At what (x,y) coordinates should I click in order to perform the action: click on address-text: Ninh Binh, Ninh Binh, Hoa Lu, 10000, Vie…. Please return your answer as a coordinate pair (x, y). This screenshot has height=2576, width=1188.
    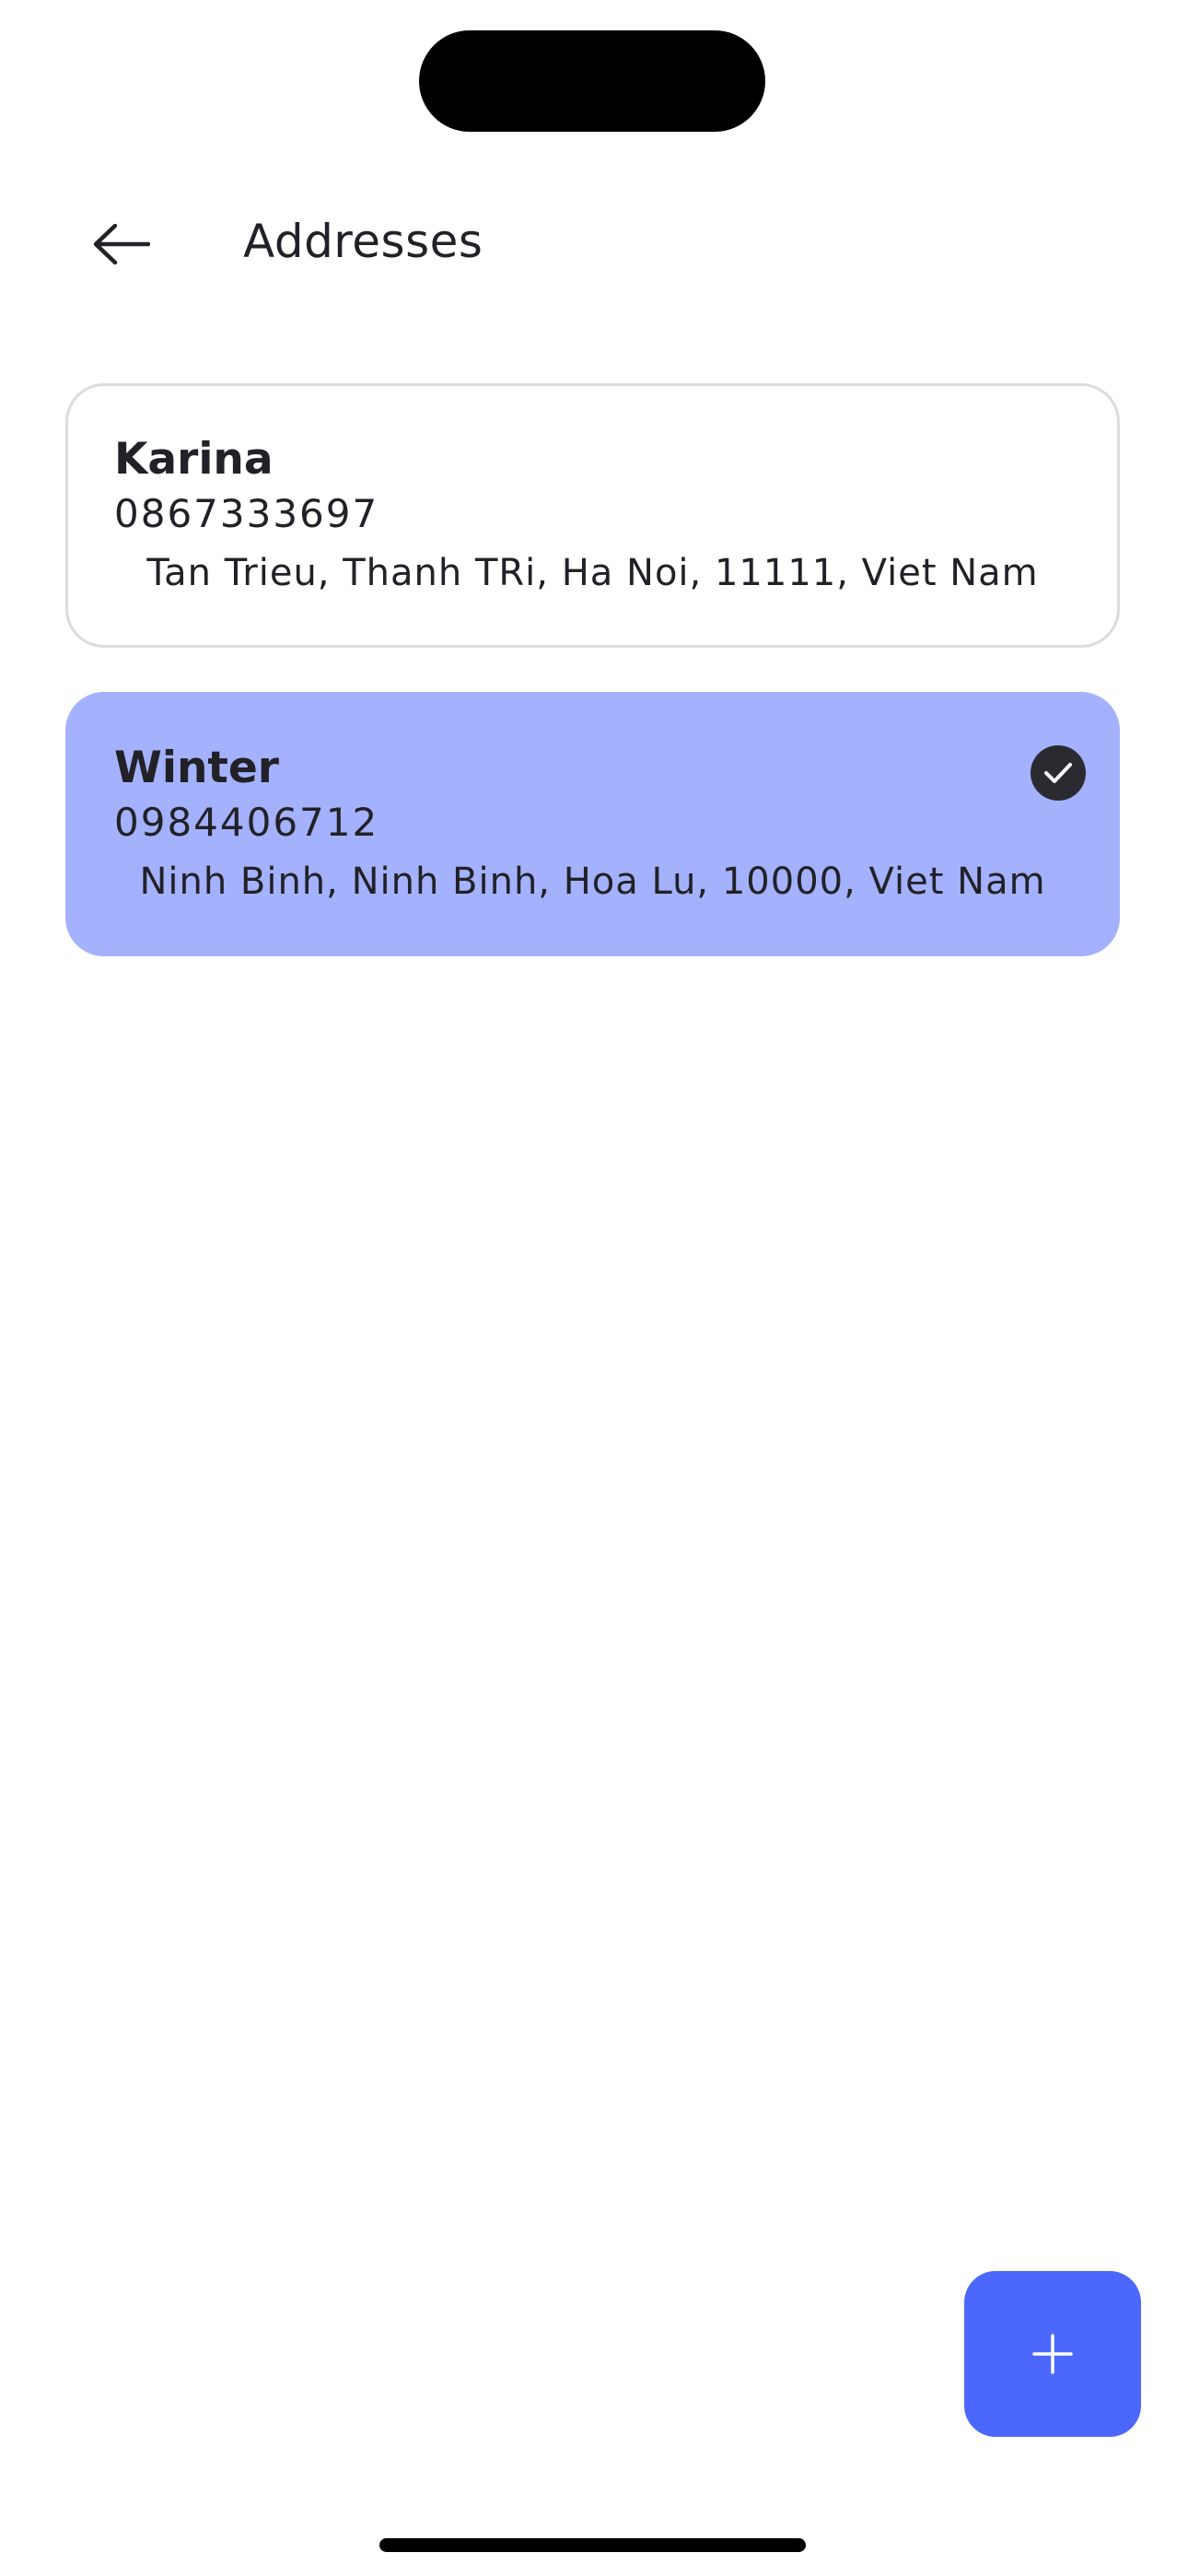
    Looking at the image, I should click on (592, 882).